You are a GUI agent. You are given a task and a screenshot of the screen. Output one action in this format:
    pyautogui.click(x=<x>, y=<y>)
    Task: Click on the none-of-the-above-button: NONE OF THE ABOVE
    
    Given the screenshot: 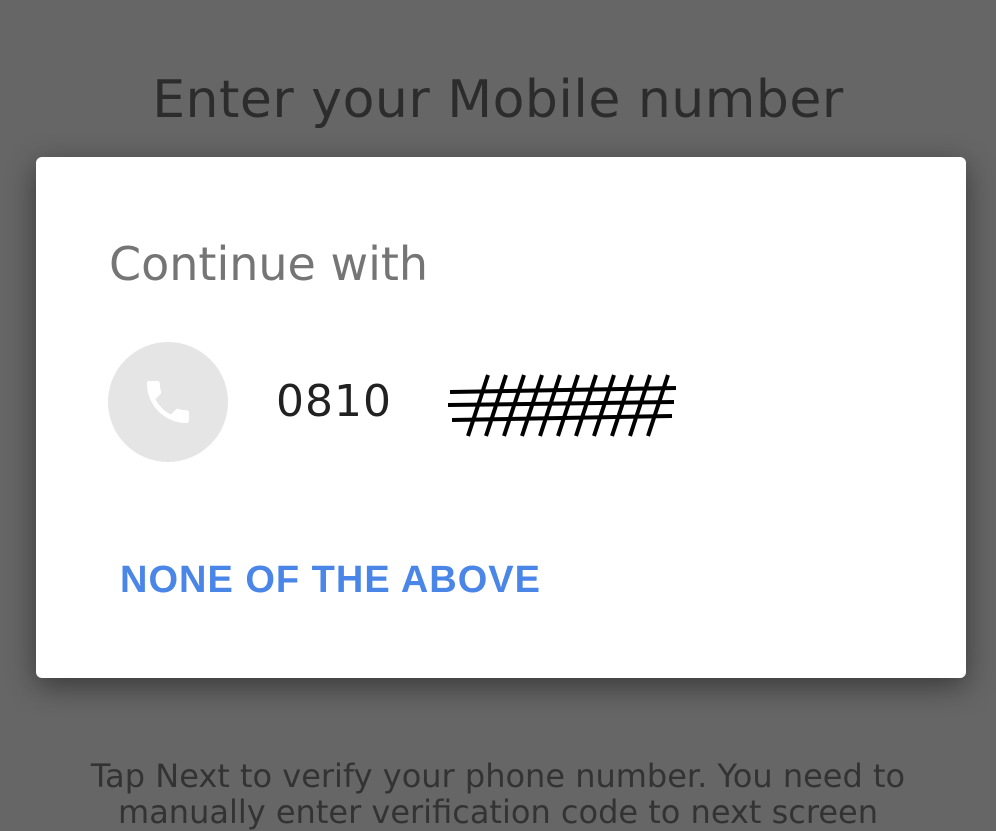 What is the action you would take?
    pyautogui.click(x=330, y=580)
    